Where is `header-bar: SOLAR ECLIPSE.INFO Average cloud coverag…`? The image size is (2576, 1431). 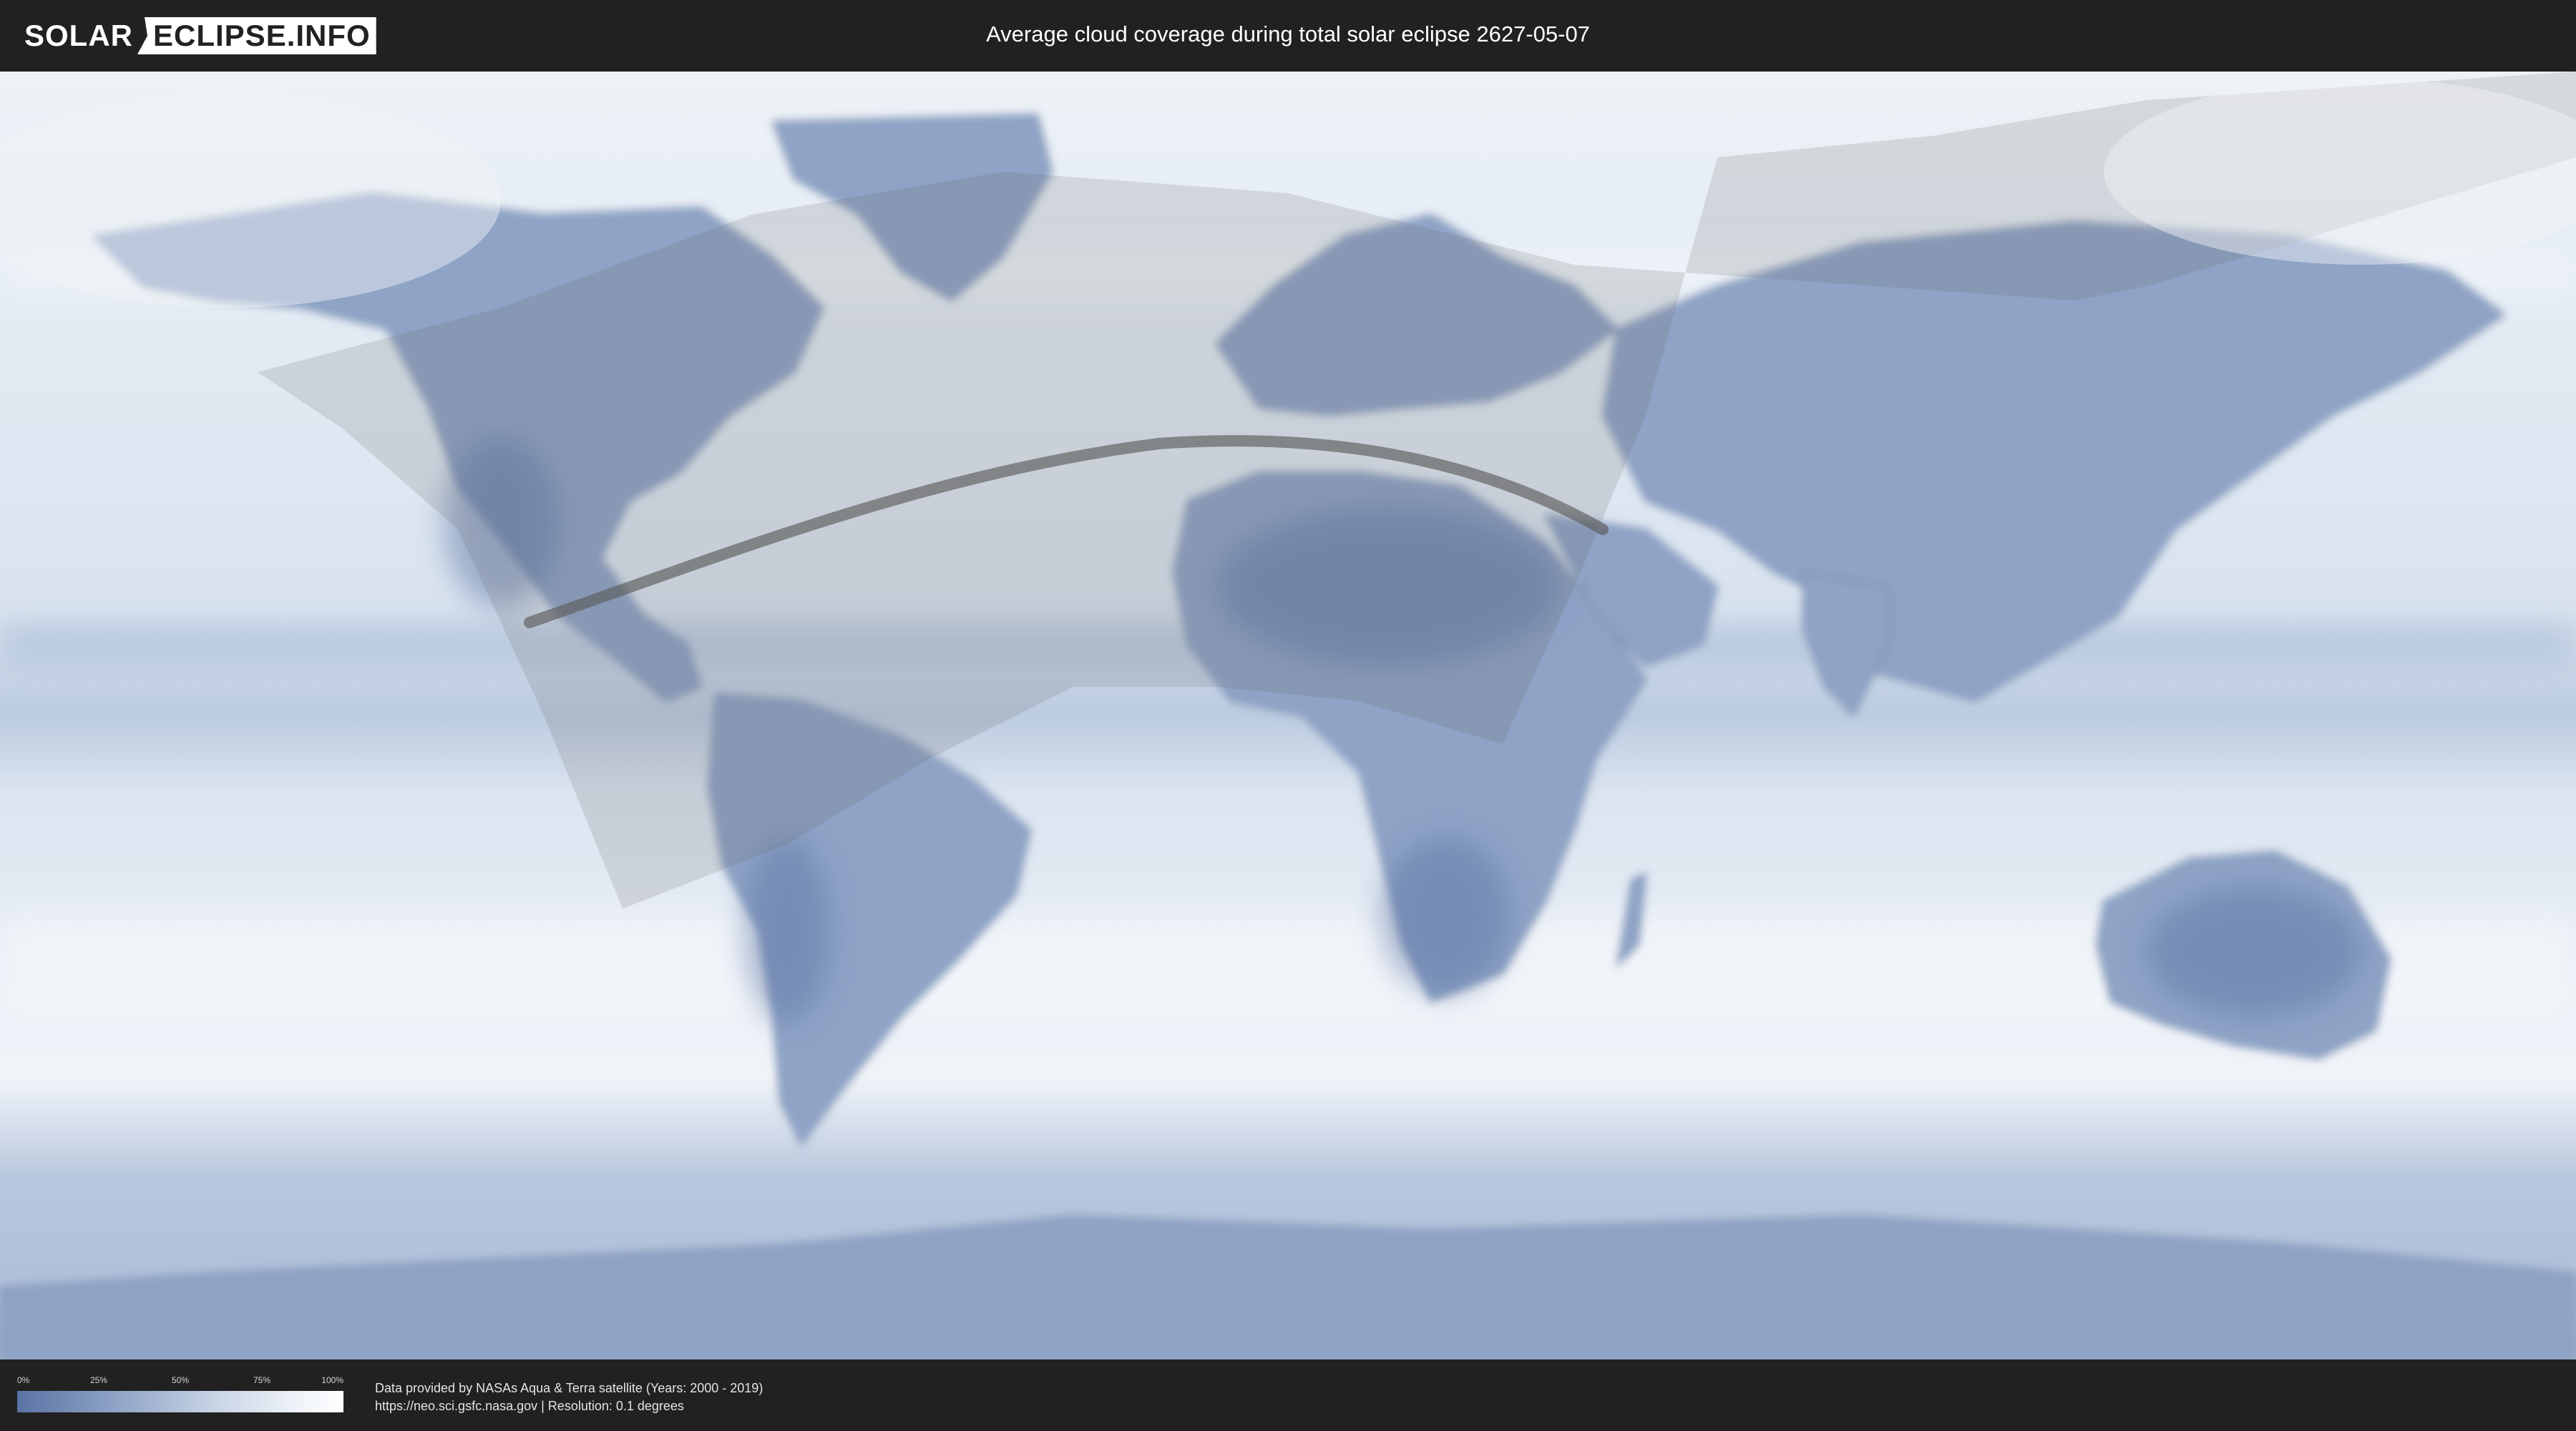
header-bar: SOLAR ECLIPSE.INFO Average cloud coverag… is located at coordinates (1288, 35).